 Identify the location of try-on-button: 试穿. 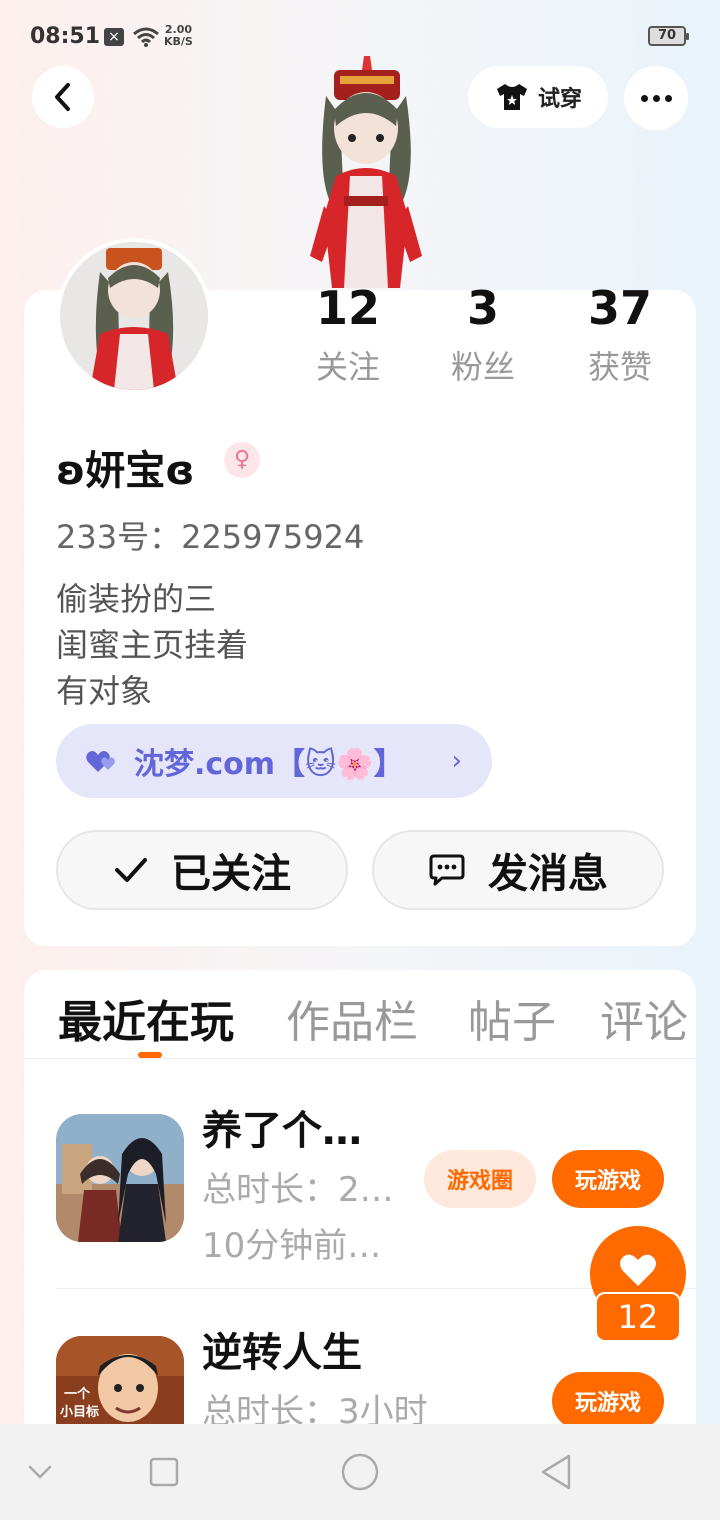
(538, 97).